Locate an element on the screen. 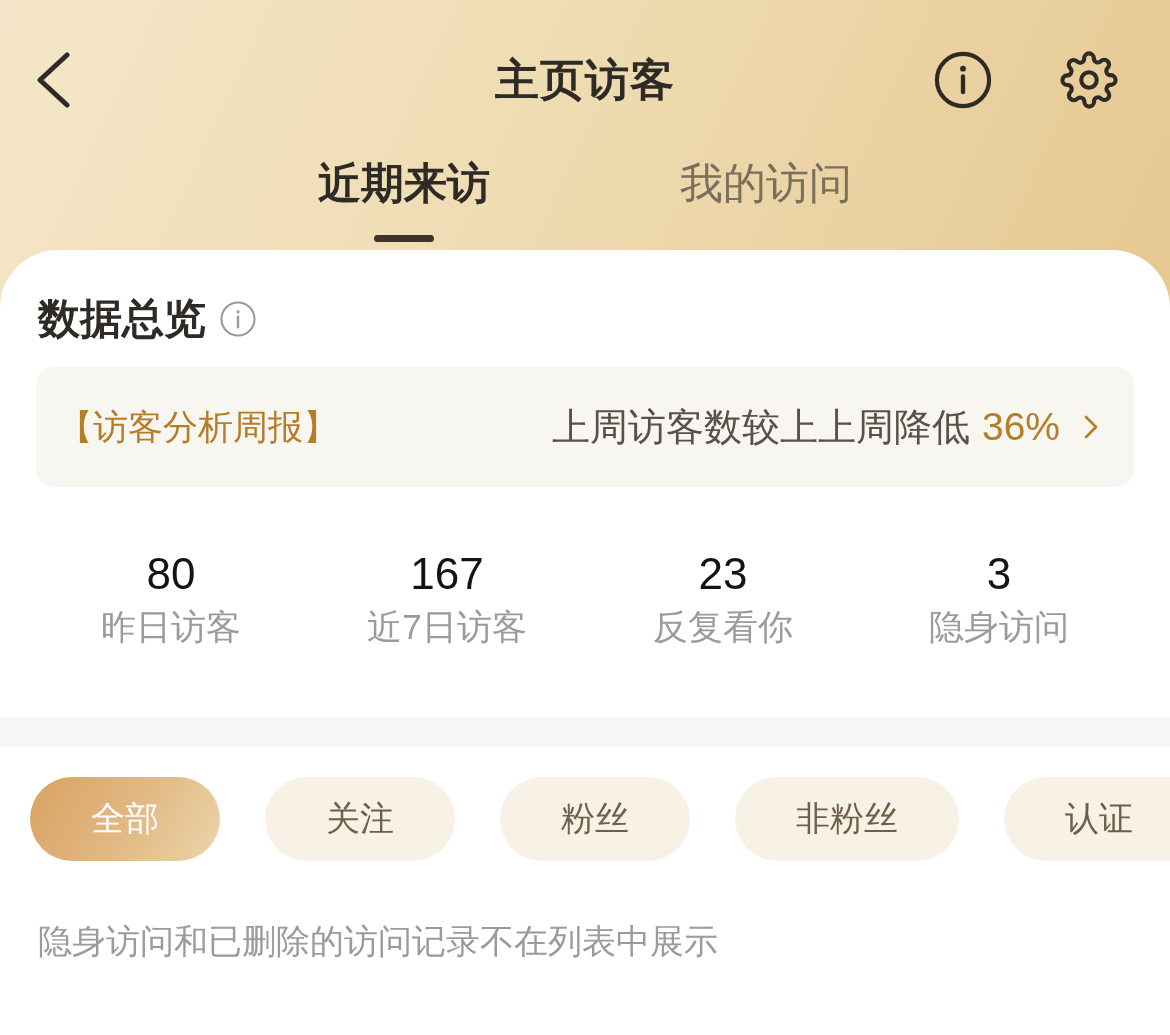 The image size is (1170, 1035). list-note: 隐身访问和已删除的访问记录不在列表中展示 is located at coordinates (378, 941).